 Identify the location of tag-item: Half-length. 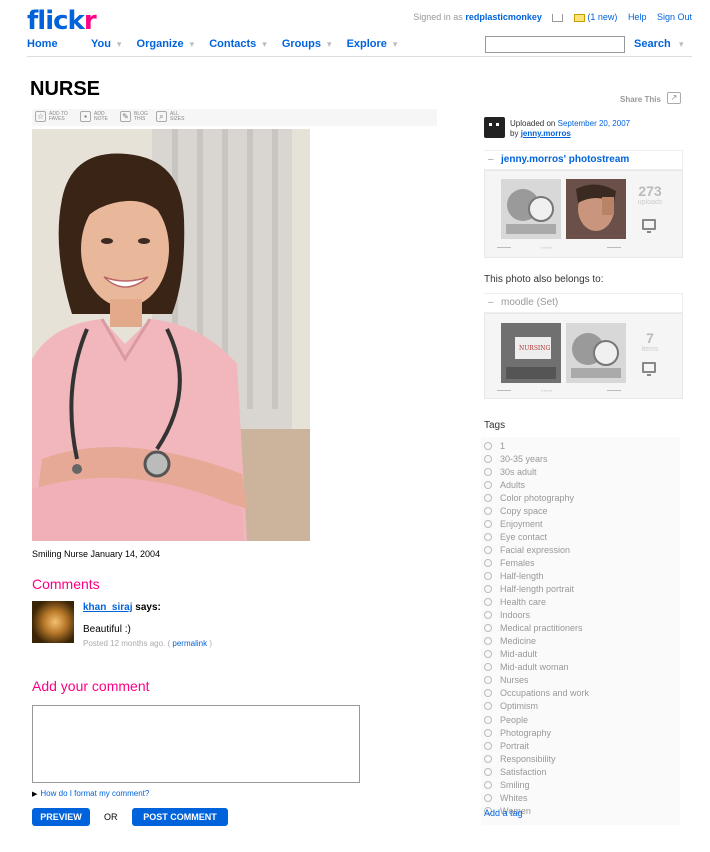
(536, 575).